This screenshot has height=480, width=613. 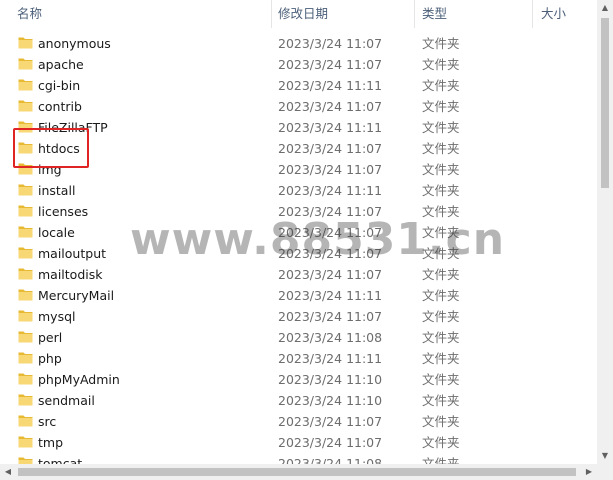 I want to click on folder-row: php 2023/3/24 11:11 文件夹, so click(x=298, y=358).